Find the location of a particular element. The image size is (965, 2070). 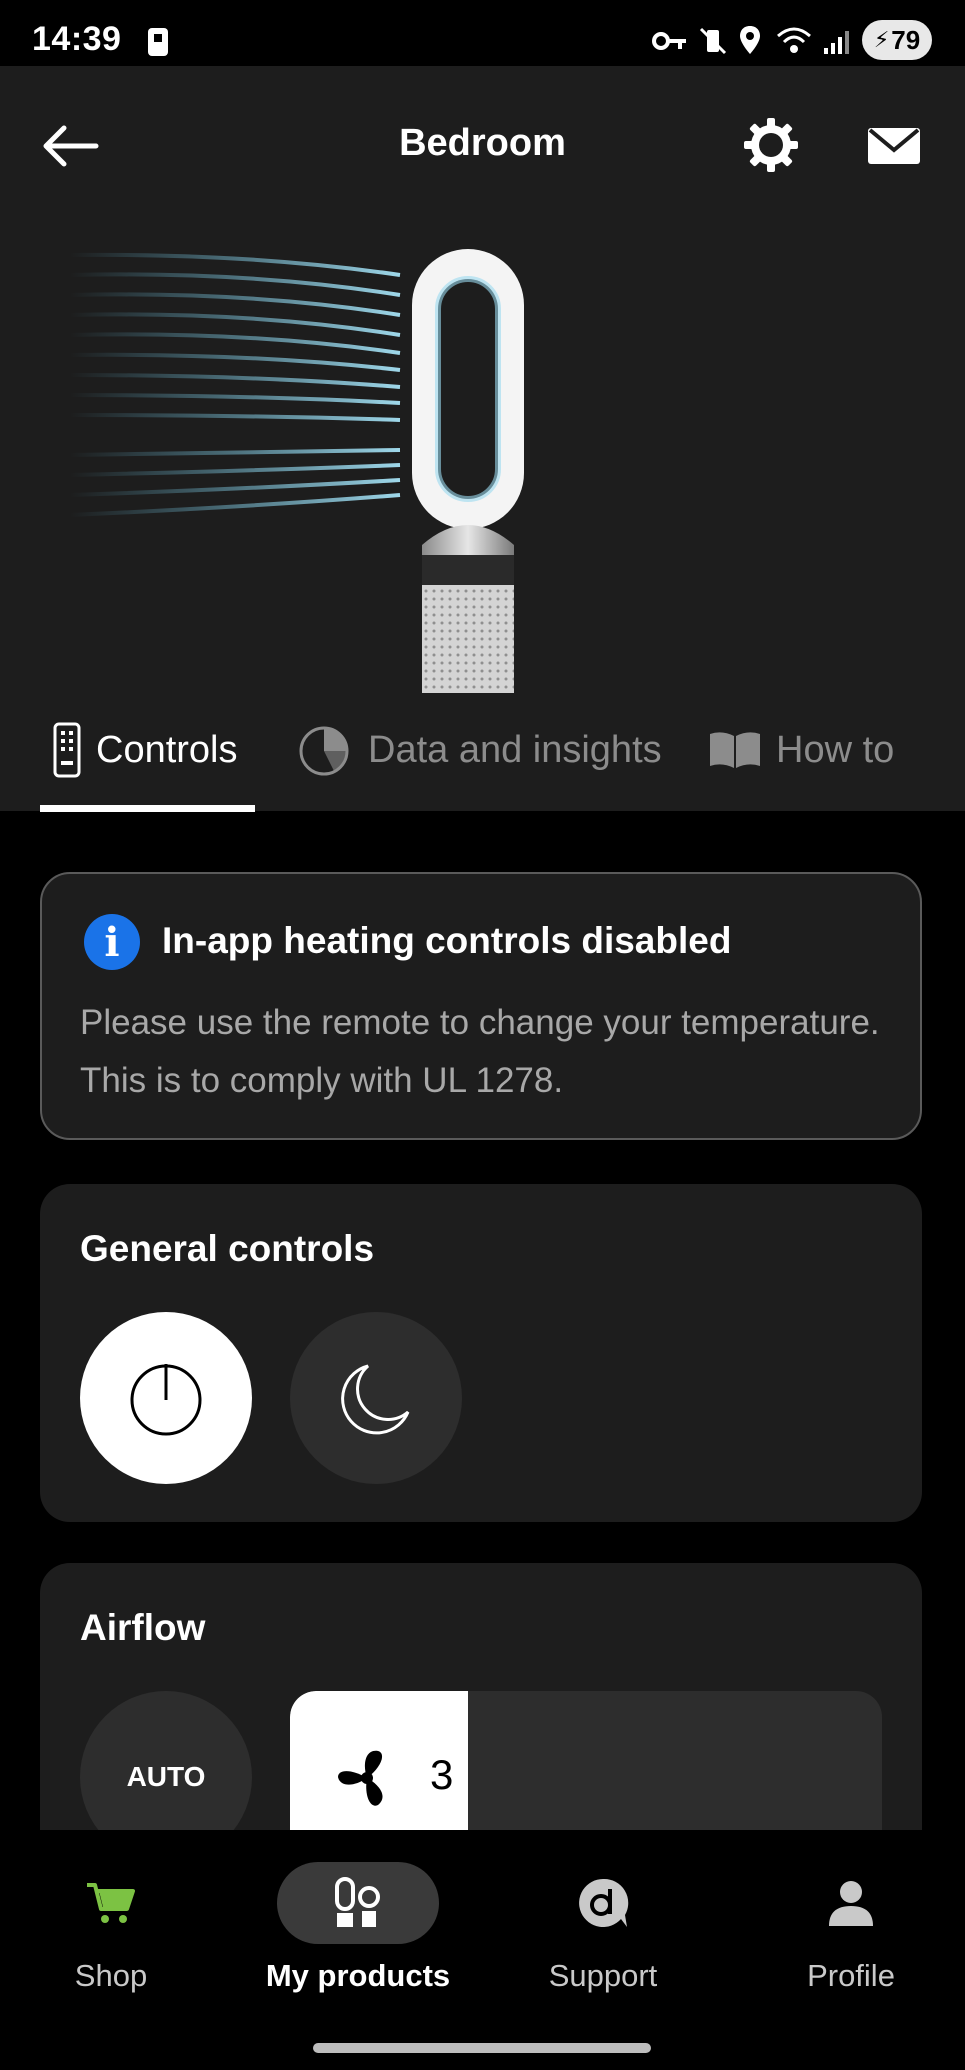

airflow-title: Airflow is located at coordinates (143, 1627).